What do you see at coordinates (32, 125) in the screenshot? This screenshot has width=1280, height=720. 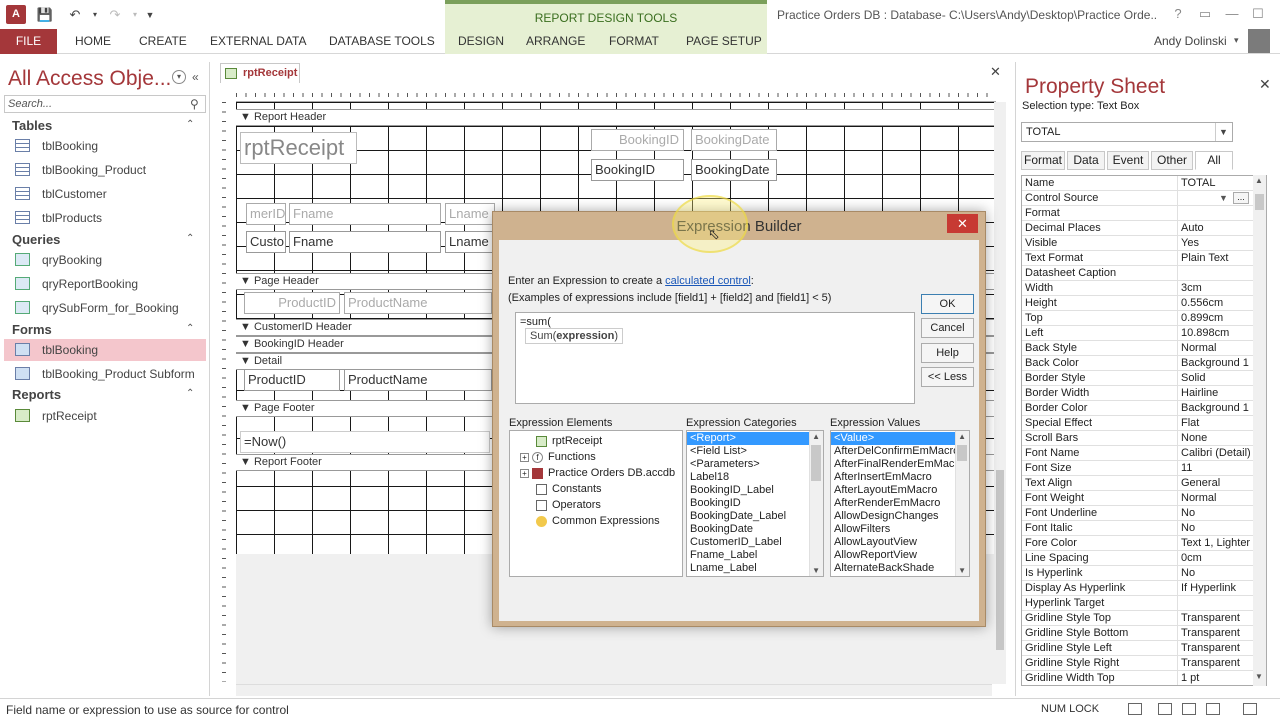 I see `nav-group-tables: Tables` at bounding box center [32, 125].